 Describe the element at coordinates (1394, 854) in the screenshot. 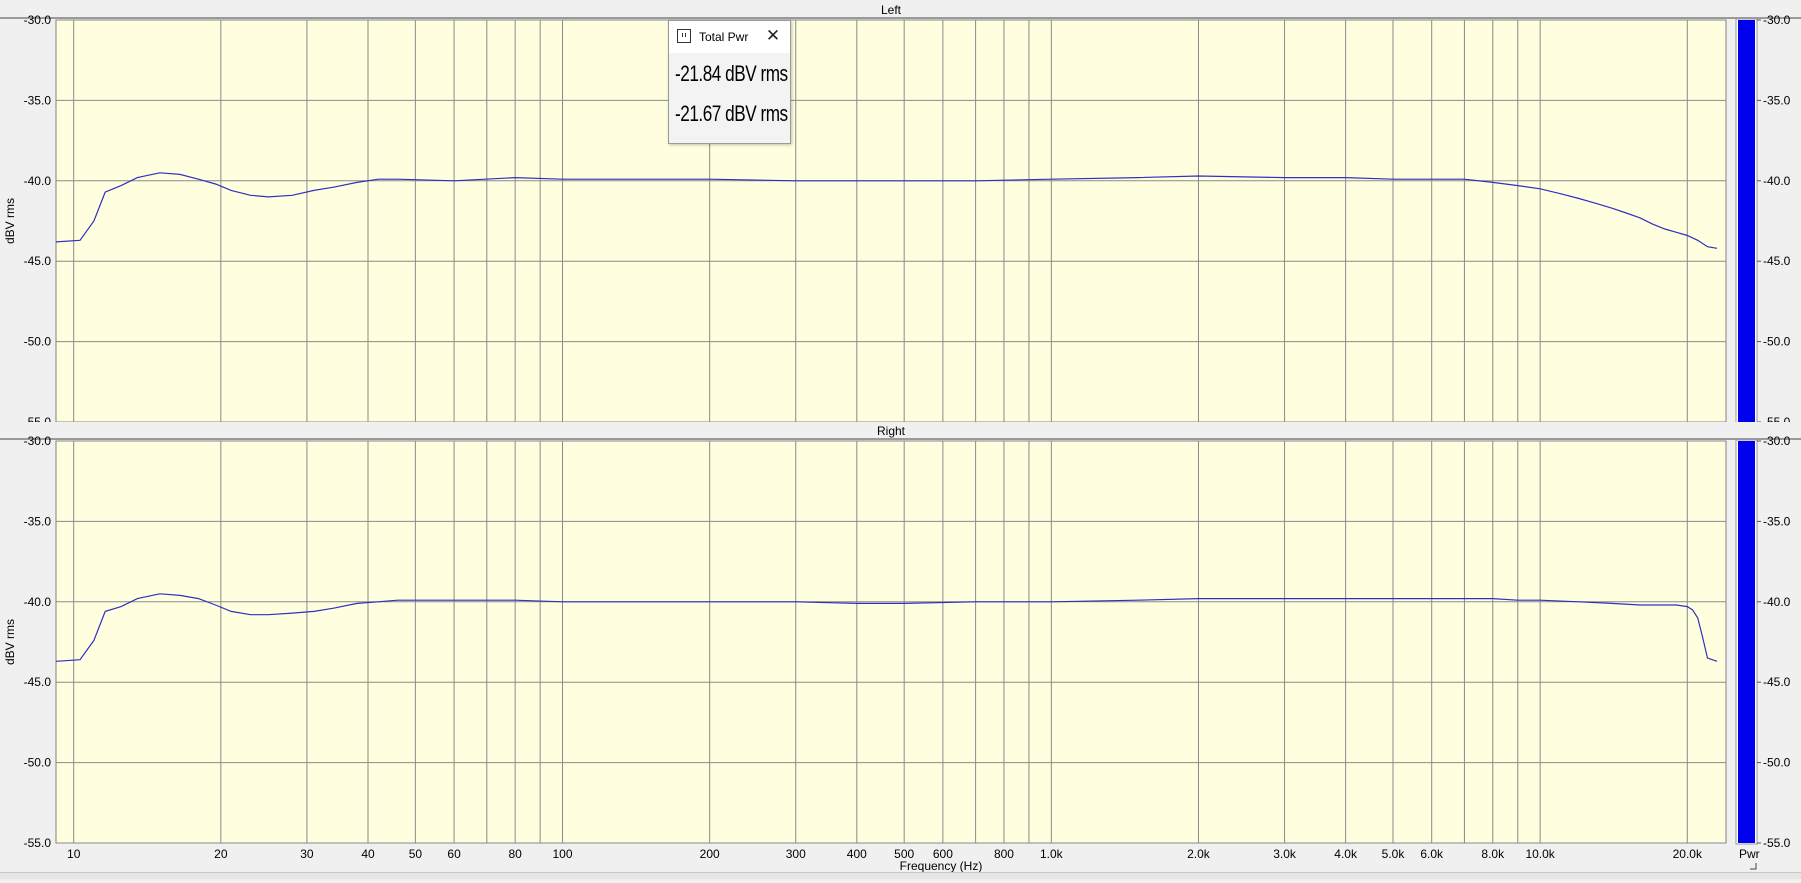

I see `x-tick-label: 5.0k` at that location.